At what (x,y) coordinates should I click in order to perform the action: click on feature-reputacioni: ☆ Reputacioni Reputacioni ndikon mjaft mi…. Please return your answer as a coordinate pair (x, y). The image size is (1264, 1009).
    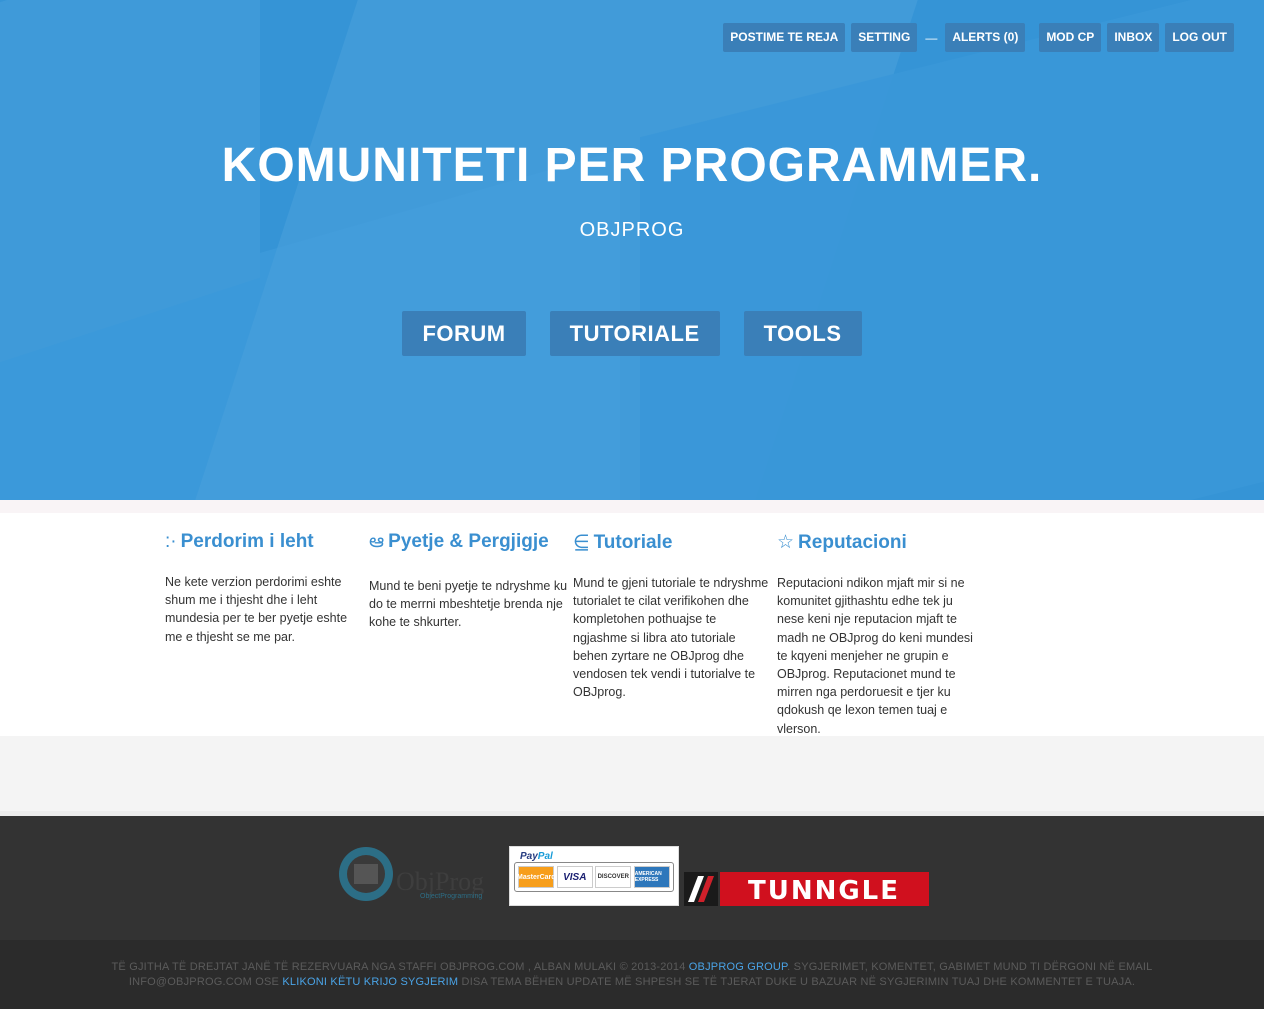
    Looking at the image, I should click on (877, 634).